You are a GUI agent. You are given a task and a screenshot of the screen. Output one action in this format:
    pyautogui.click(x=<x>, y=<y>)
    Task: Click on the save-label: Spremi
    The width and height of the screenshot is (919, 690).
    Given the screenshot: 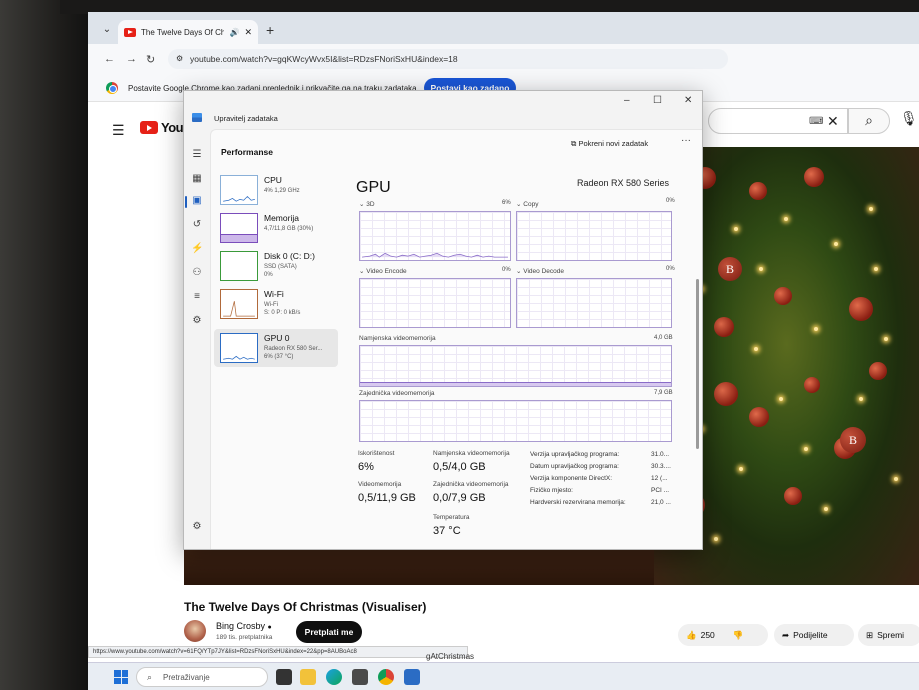 What is the action you would take?
    pyautogui.click(x=891, y=635)
    